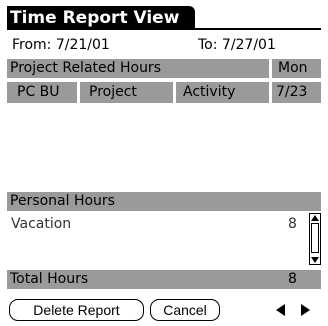 The width and height of the screenshot is (328, 326). I want to click on personal-item-name: Vacation, so click(41, 224).